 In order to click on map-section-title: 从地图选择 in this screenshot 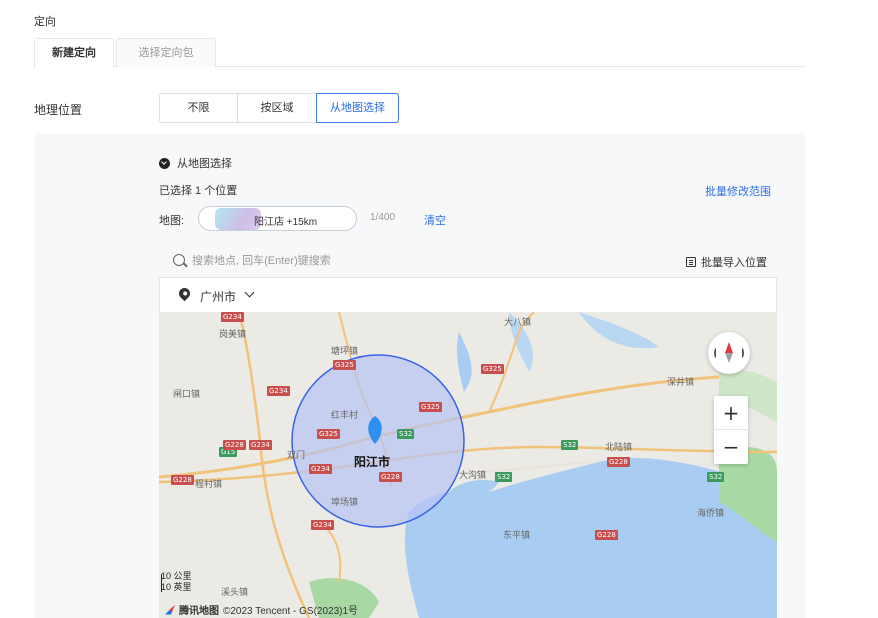, I will do `click(204, 164)`.